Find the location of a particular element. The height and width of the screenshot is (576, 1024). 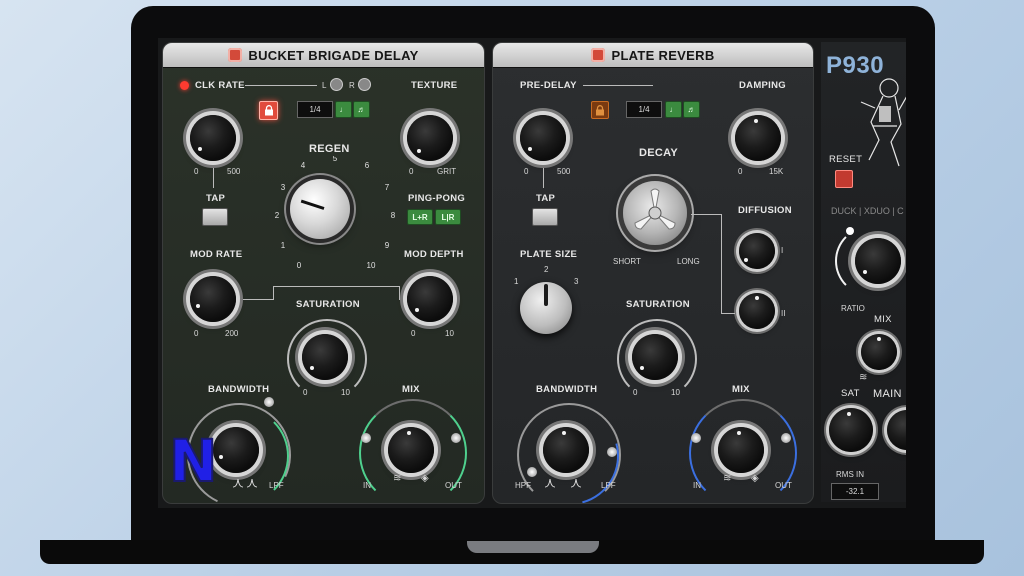

regen-tick: 8 is located at coordinates (393, 215).